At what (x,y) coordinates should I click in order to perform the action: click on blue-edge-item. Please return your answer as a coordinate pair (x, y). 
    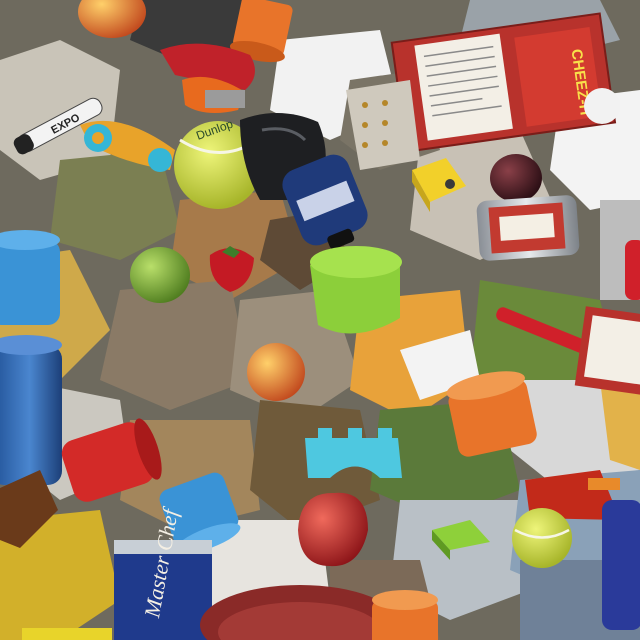
    Looking at the image, I should click on (621, 565).